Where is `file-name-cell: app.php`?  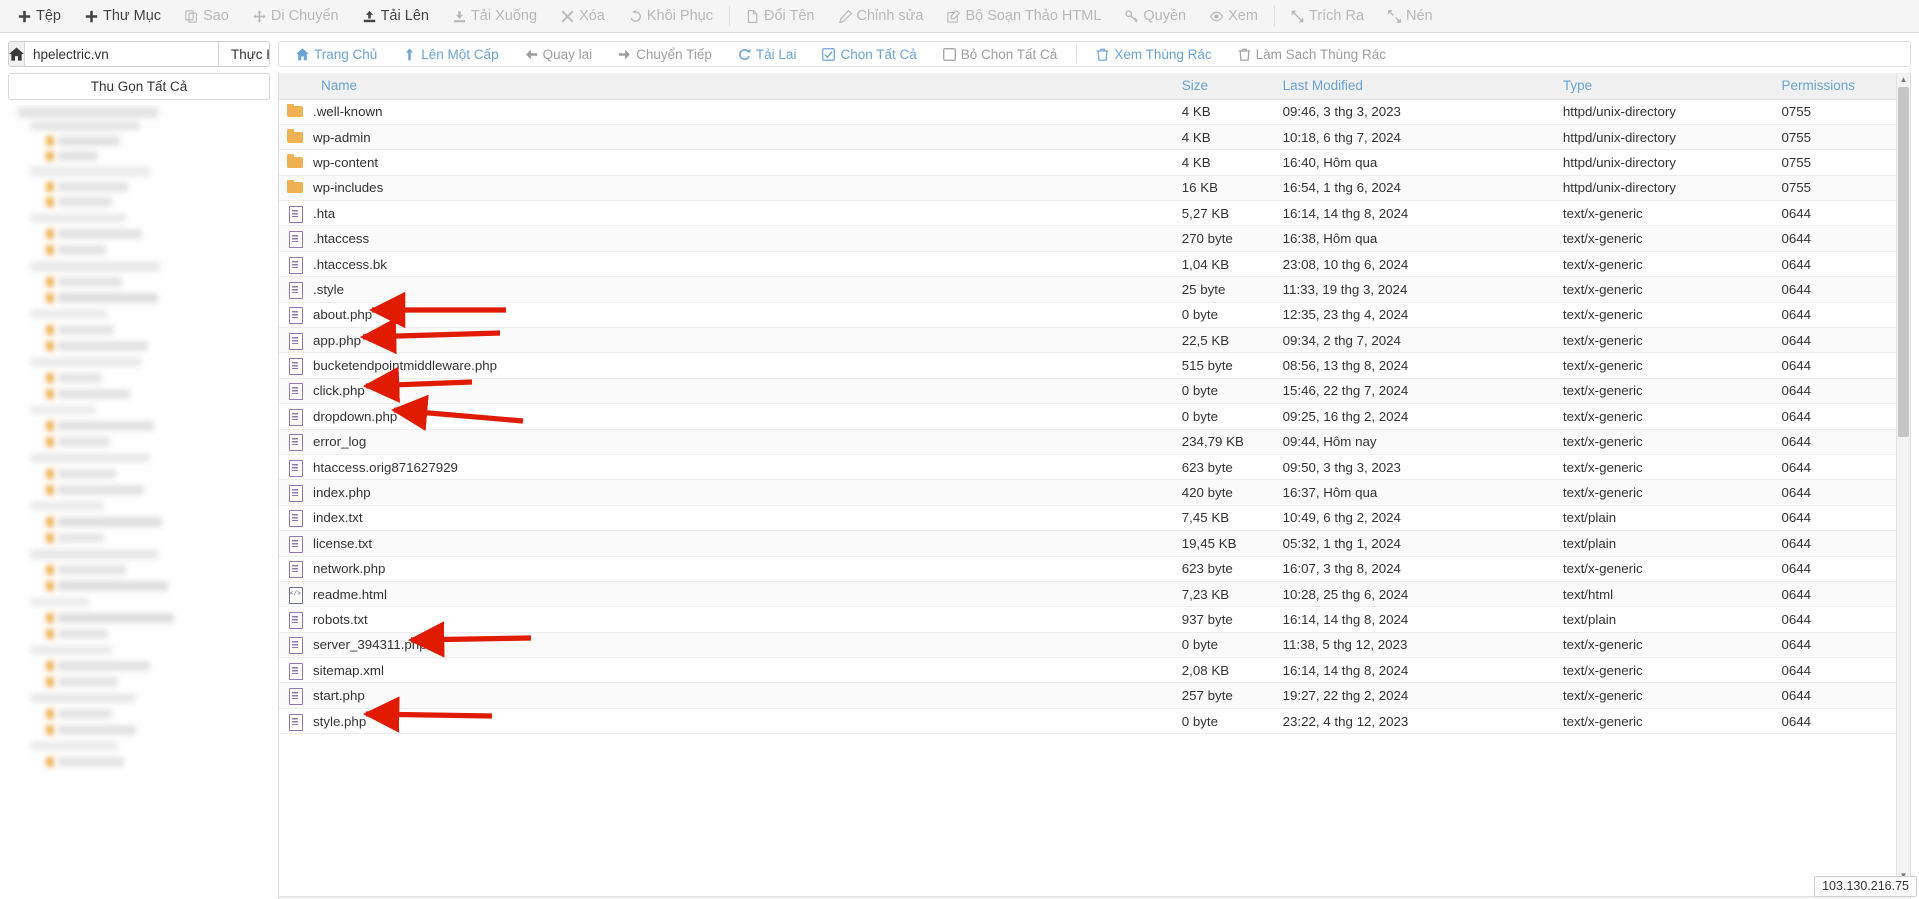
file-name-cell: app.php is located at coordinates (727, 340).